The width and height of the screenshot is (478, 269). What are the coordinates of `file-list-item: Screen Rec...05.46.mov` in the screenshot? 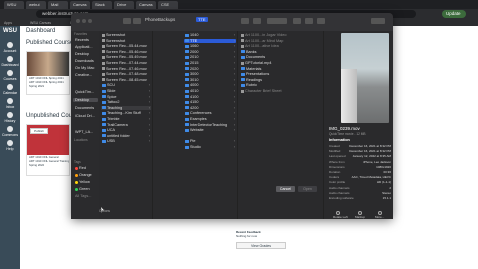 It's located at (126, 52).